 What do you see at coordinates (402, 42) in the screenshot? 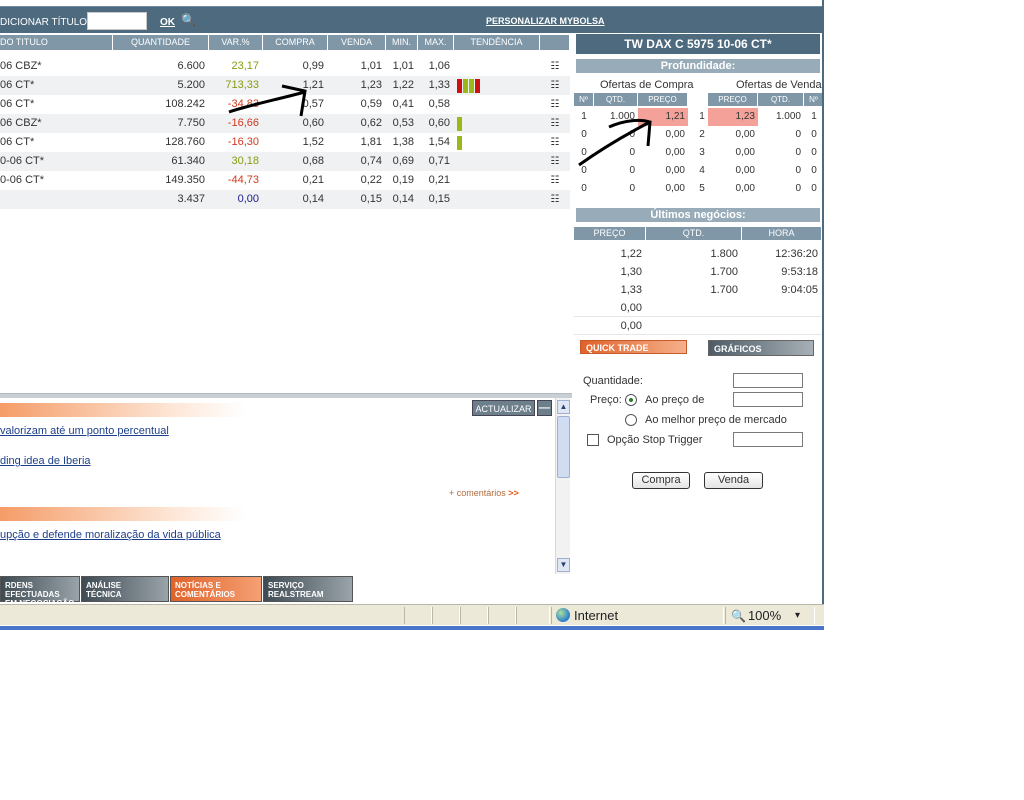
I see `col-min: MIN.` at bounding box center [402, 42].